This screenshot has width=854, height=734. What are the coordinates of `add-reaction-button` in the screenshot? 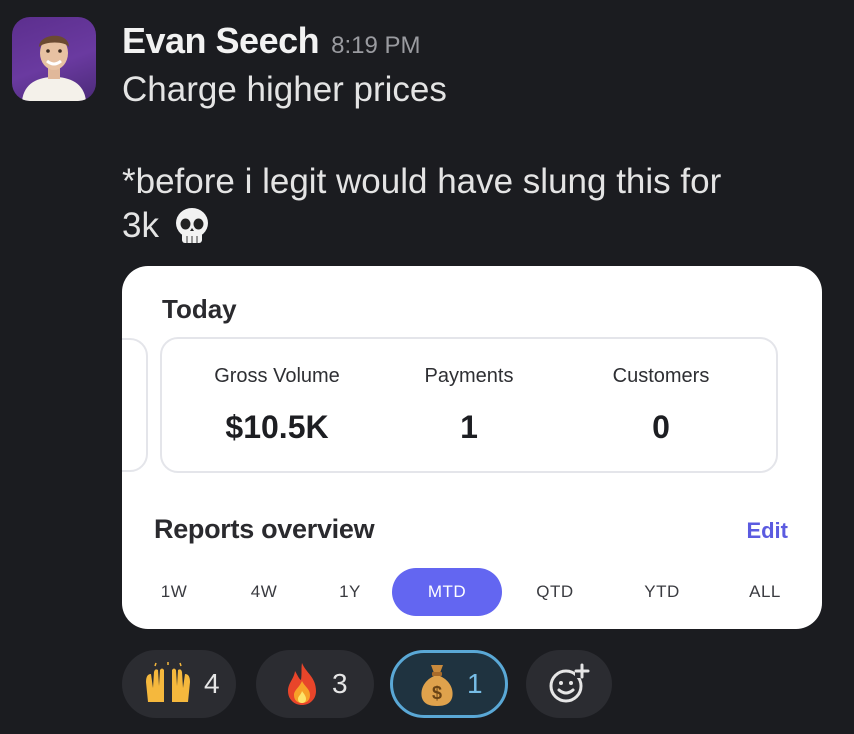 It's located at (569, 684).